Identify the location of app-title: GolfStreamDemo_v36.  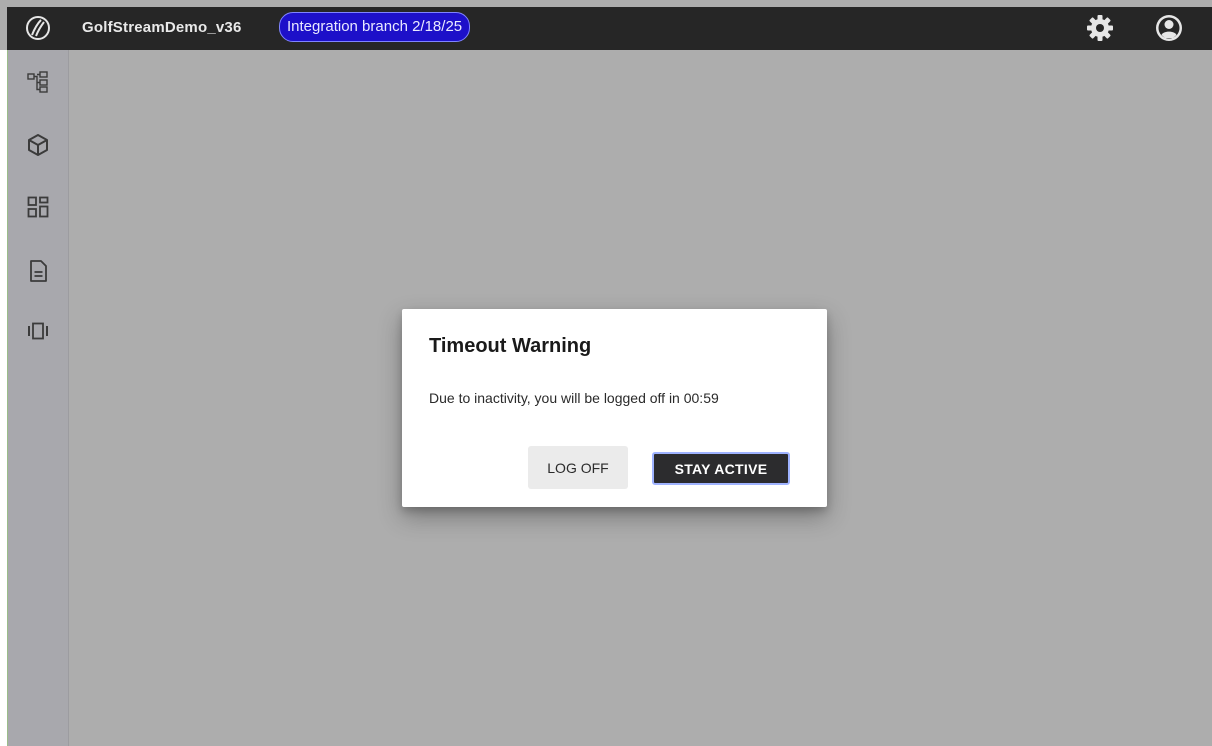
(162, 27).